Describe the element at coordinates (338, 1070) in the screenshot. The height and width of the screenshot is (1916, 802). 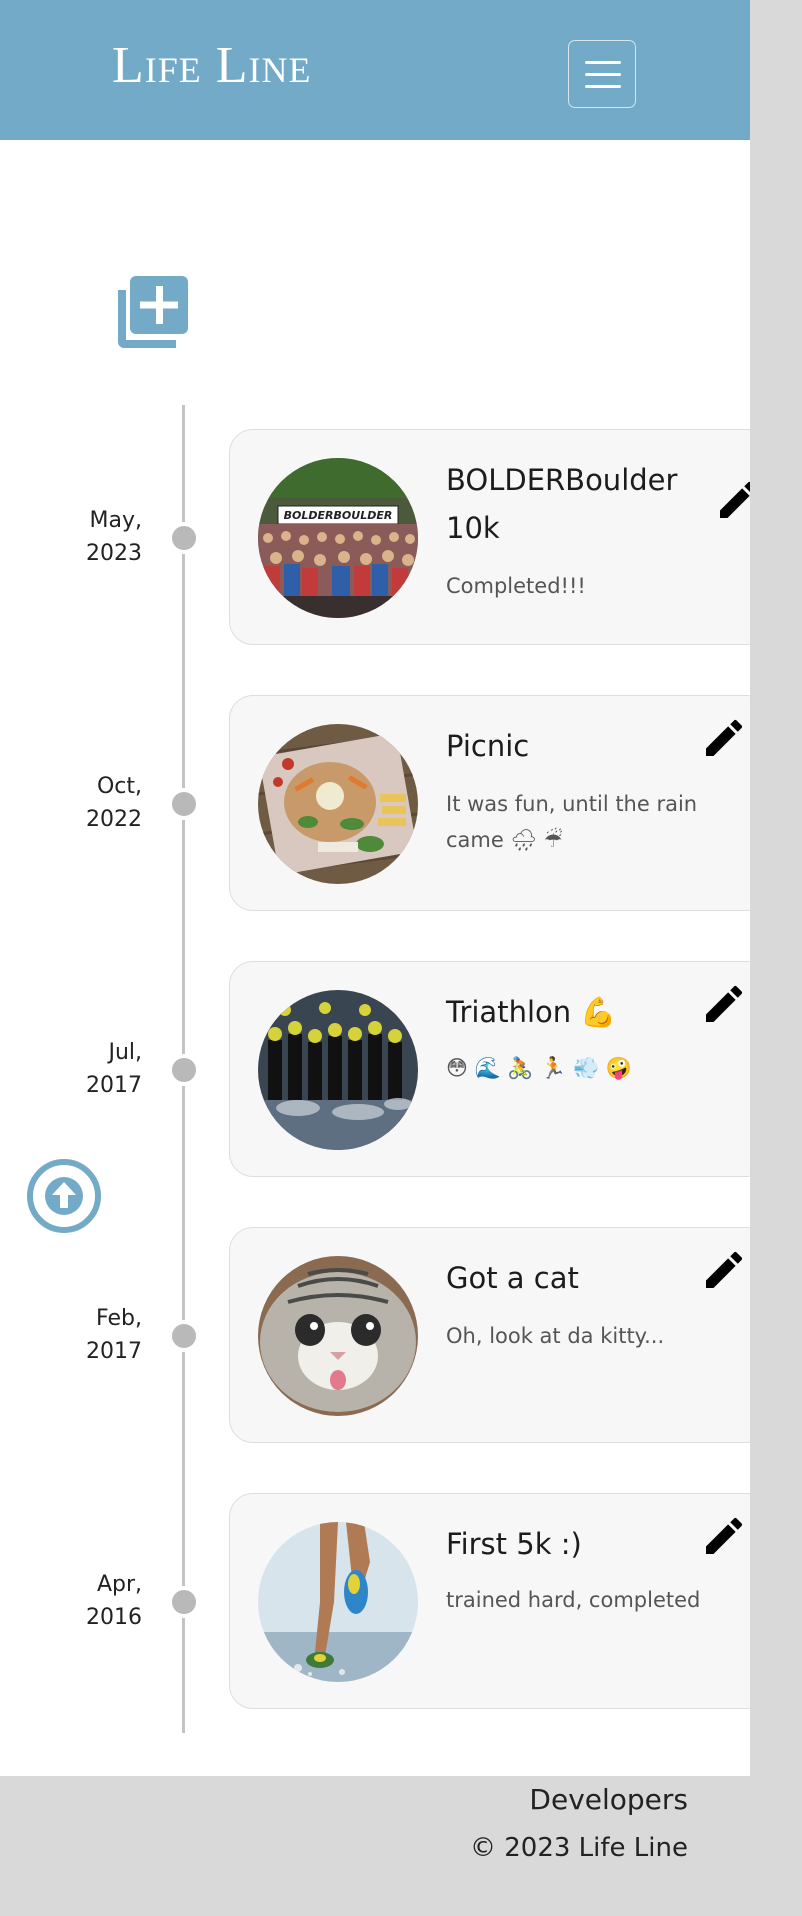
I see `triathlon-swimmers-photo` at that location.